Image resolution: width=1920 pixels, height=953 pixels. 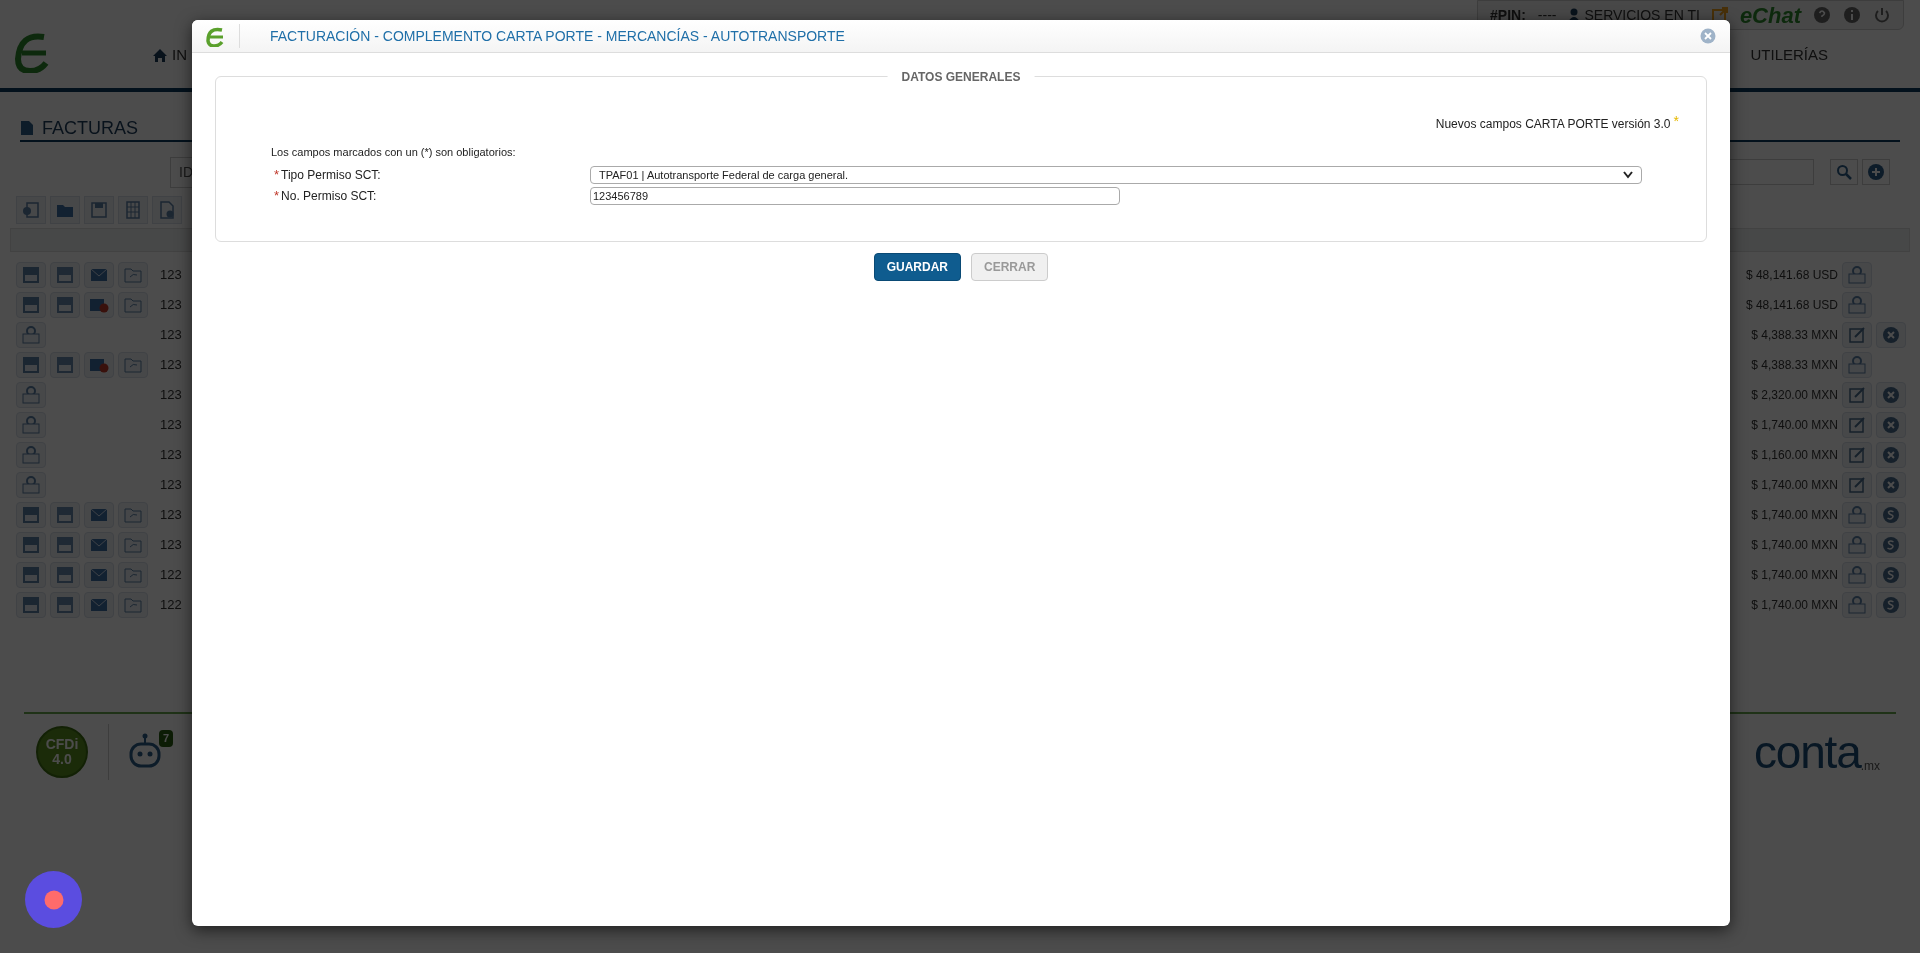 I want to click on chevron-down-icon, so click(x=1628, y=175).